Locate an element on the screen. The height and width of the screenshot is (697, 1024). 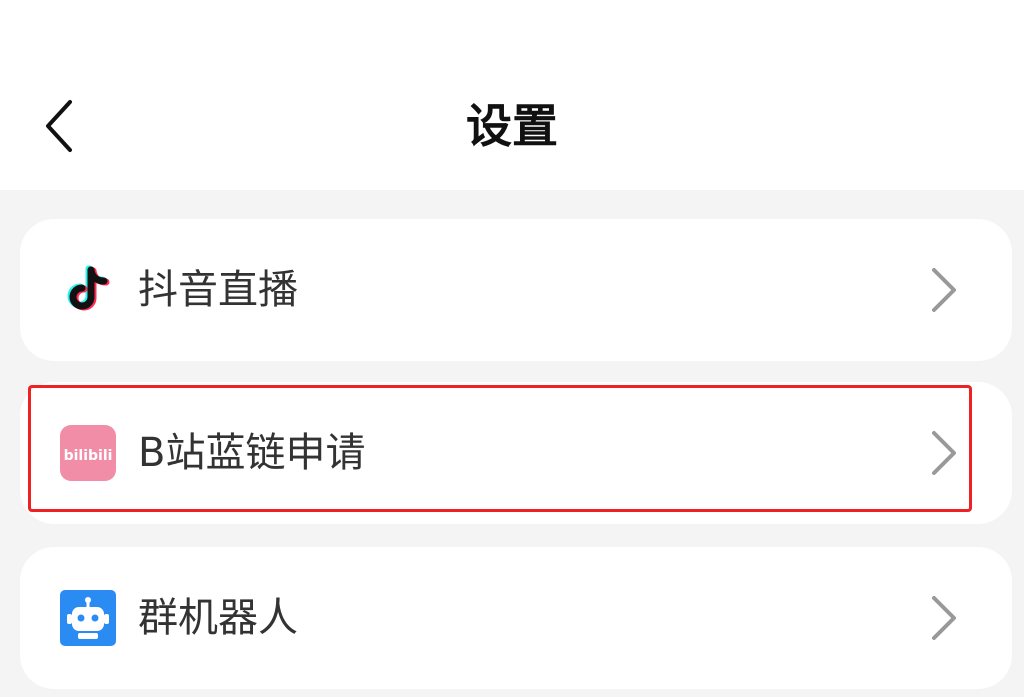
robot-icon is located at coordinates (88, 618).